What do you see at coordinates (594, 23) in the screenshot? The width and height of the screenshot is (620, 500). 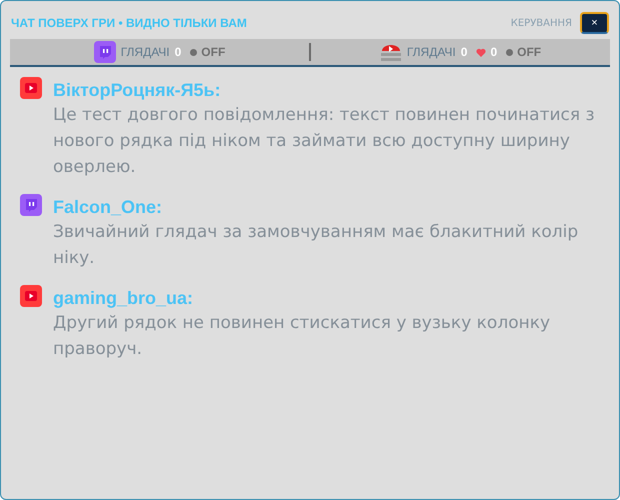 I see `close-button: ×` at bounding box center [594, 23].